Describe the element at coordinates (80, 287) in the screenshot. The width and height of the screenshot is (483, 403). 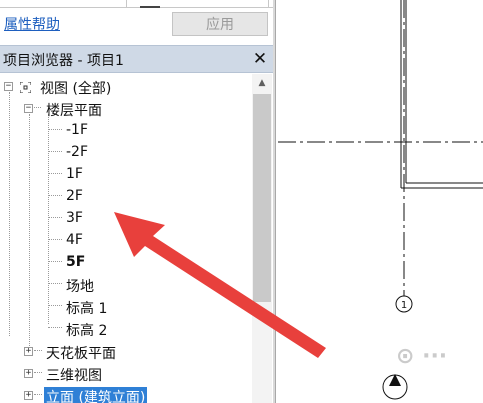
I see `tree-label: 场地` at that location.